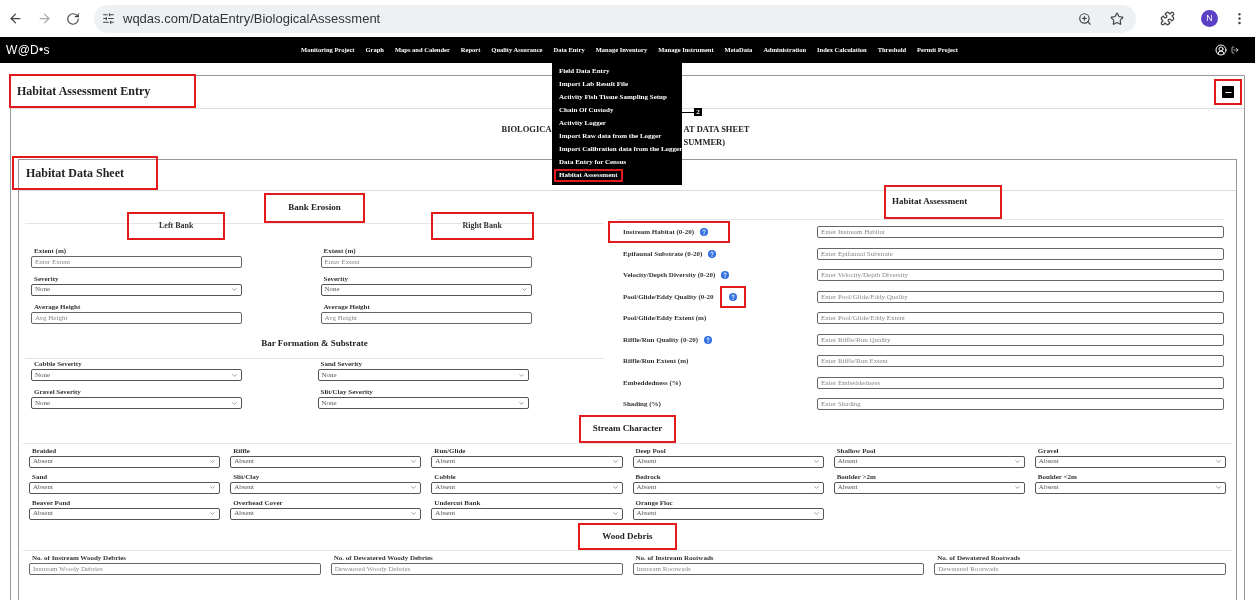 The image size is (1255, 600). Describe the element at coordinates (717, 129) in the screenshot. I see `sheet-title: AT DATA SHEET` at that location.